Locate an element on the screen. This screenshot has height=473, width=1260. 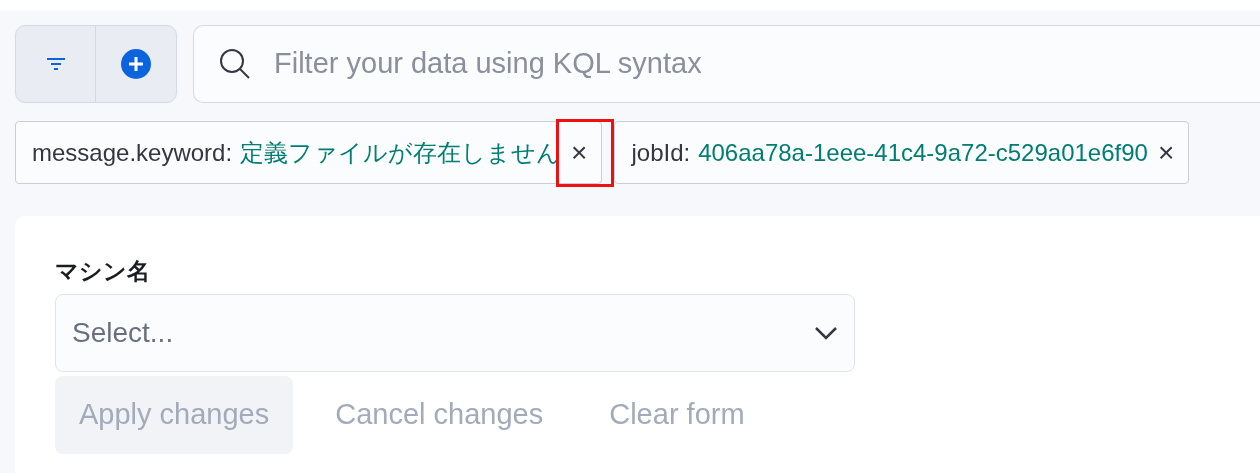
filter-pill: jobId: 406aa78a-1eee-41c4-9a72-c529a01e6f90 × is located at coordinates (902, 152).